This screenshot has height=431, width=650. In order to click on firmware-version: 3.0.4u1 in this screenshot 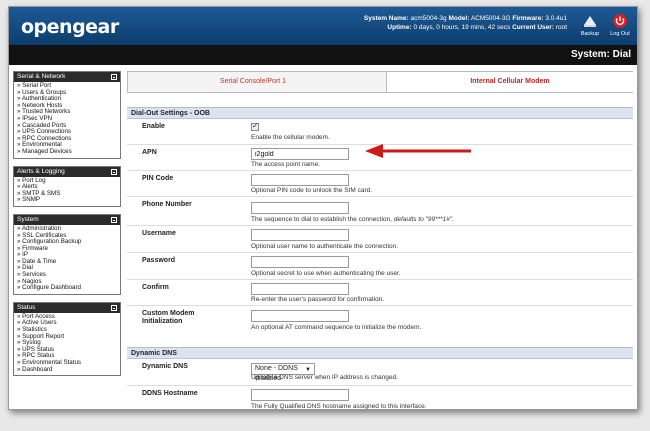, I will do `click(556, 18)`.